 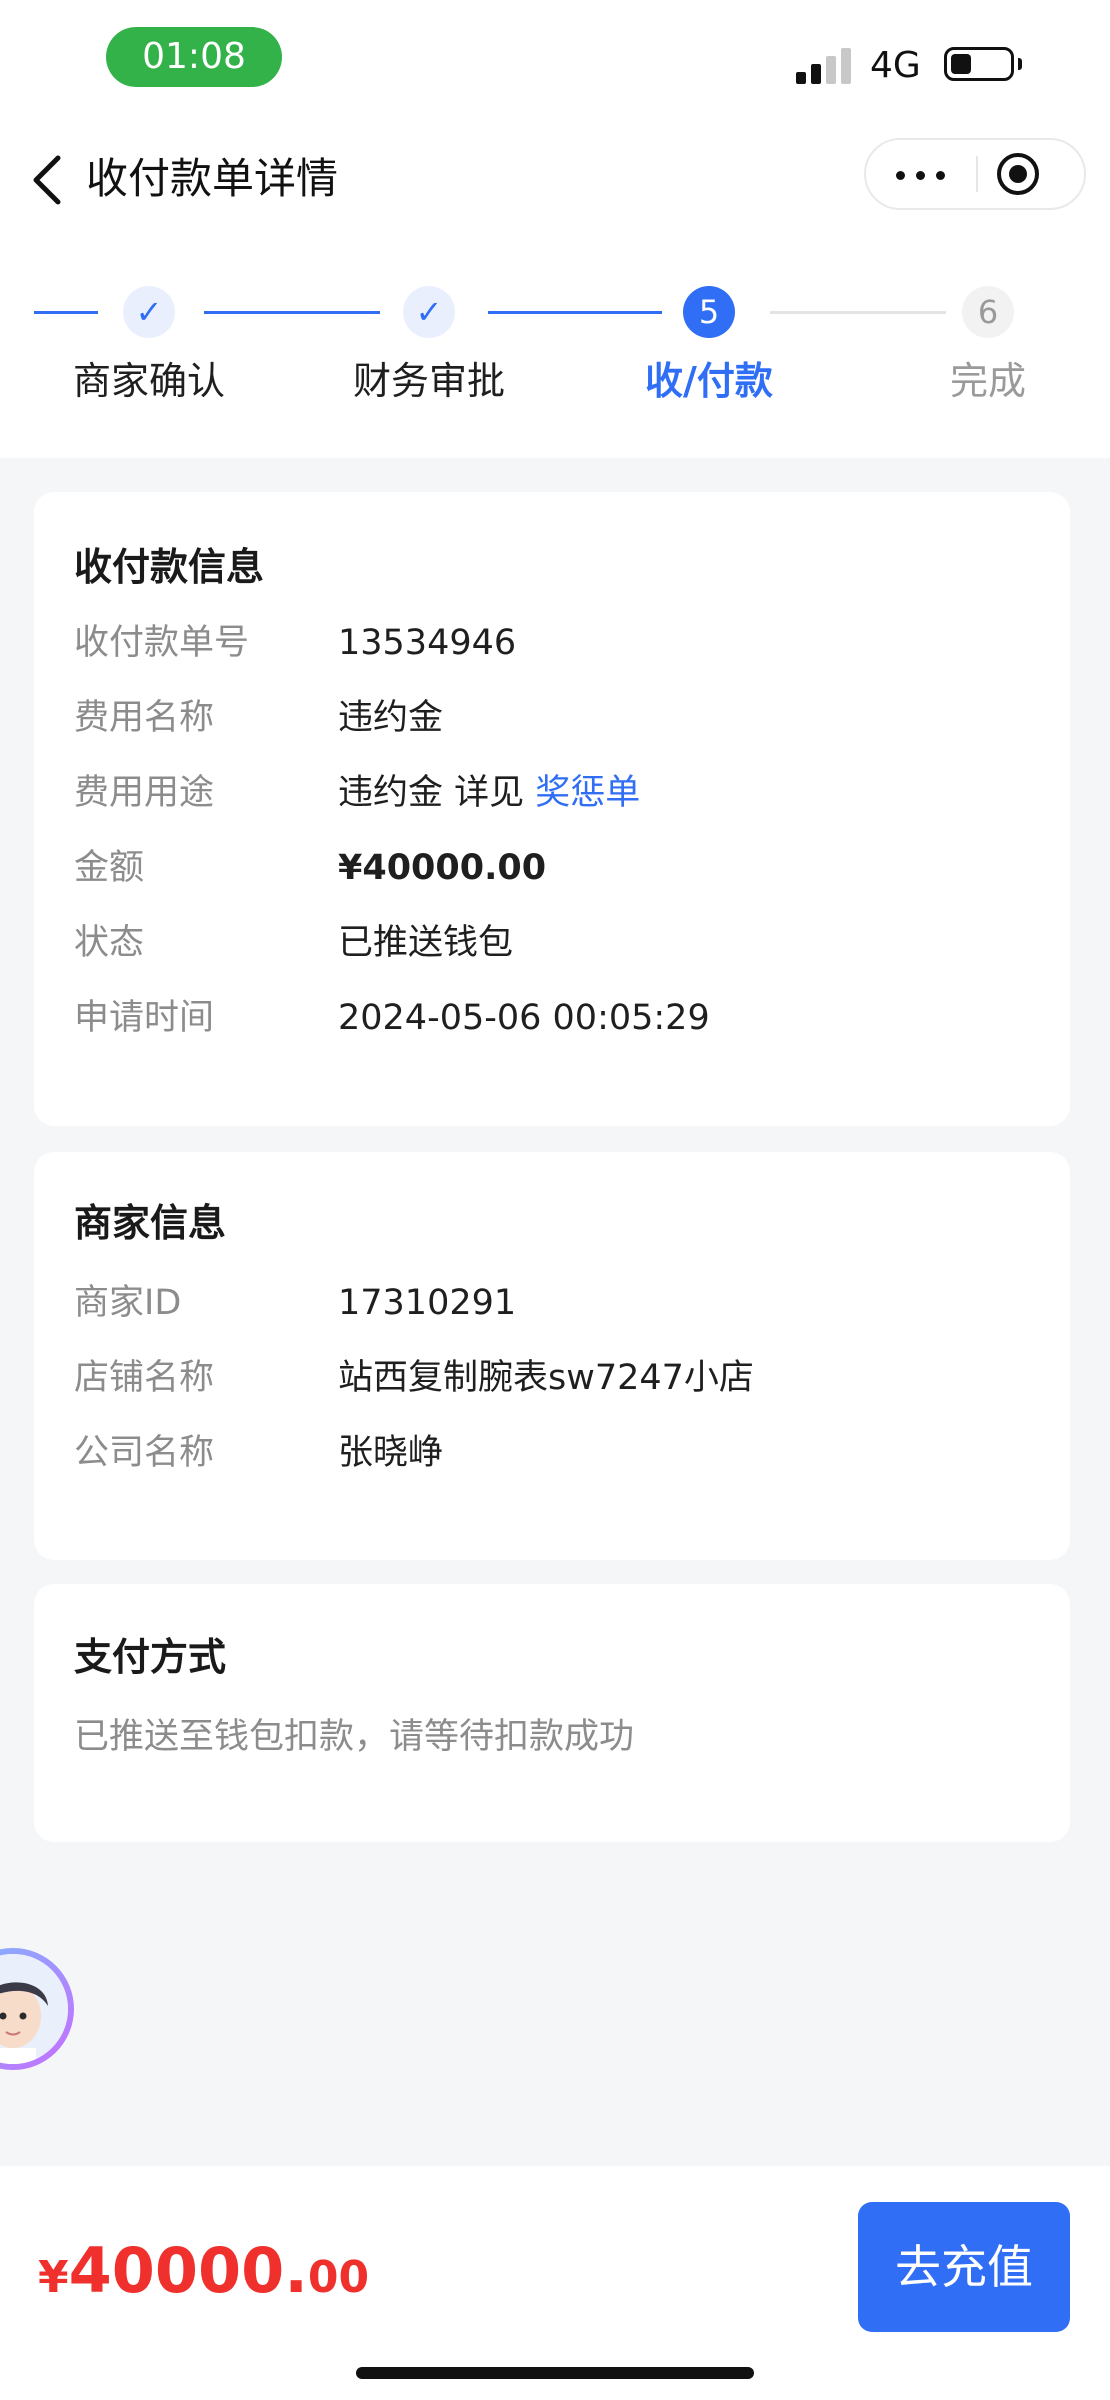 What do you see at coordinates (442, 868) in the screenshot?
I see `amount-value: ¥40000.00` at bounding box center [442, 868].